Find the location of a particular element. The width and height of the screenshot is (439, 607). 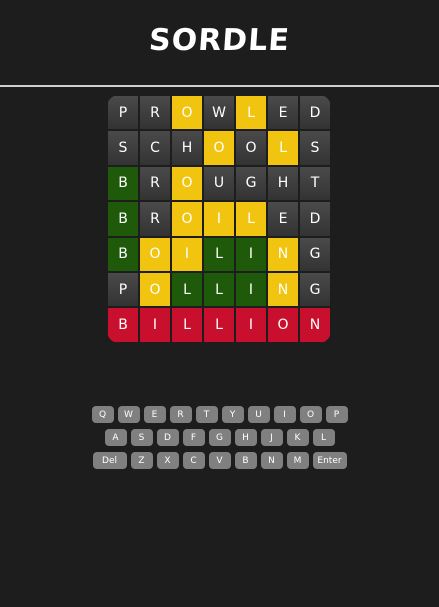

key-e: E is located at coordinates (154, 414).